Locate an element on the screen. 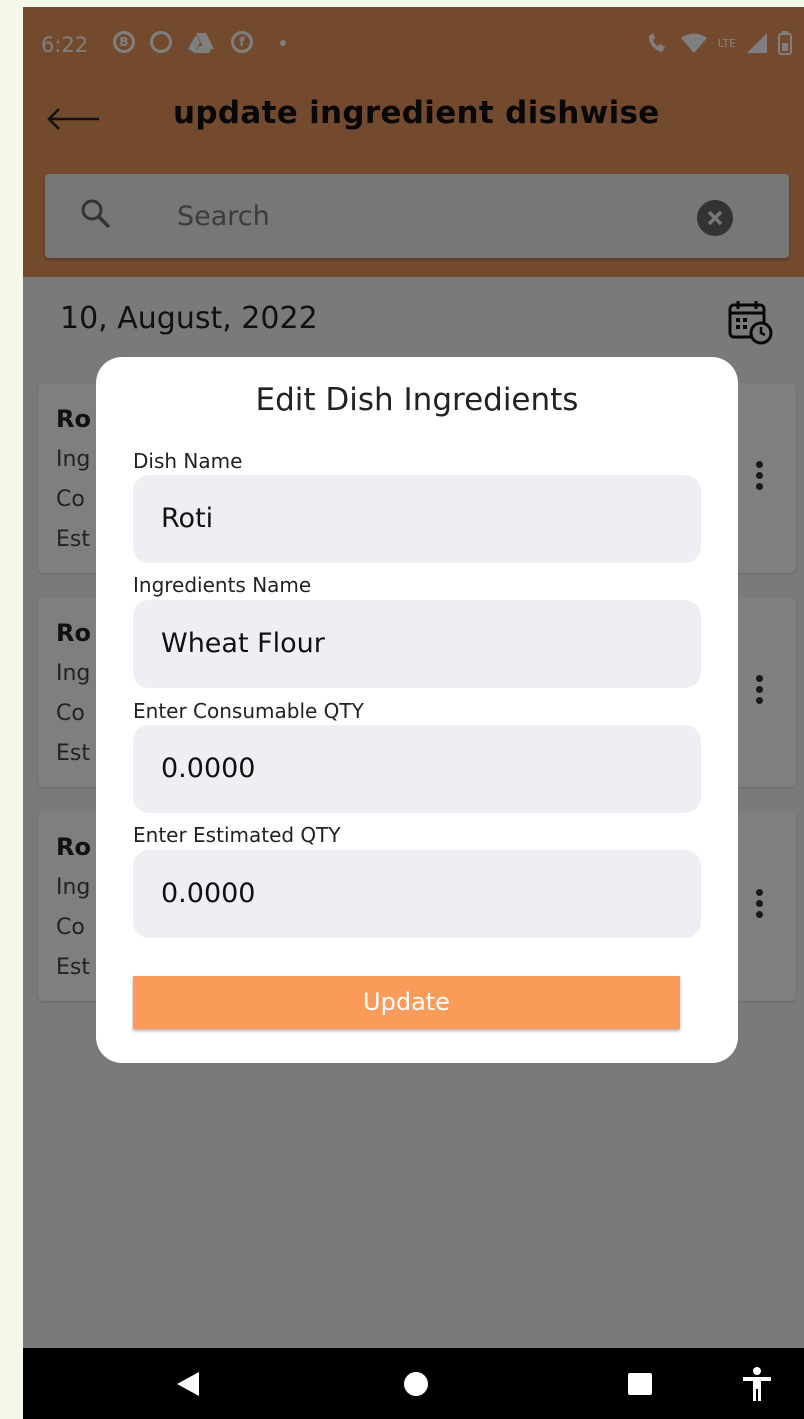 This screenshot has width=804, height=1419. dish-name-field: Roti is located at coordinates (417, 519).